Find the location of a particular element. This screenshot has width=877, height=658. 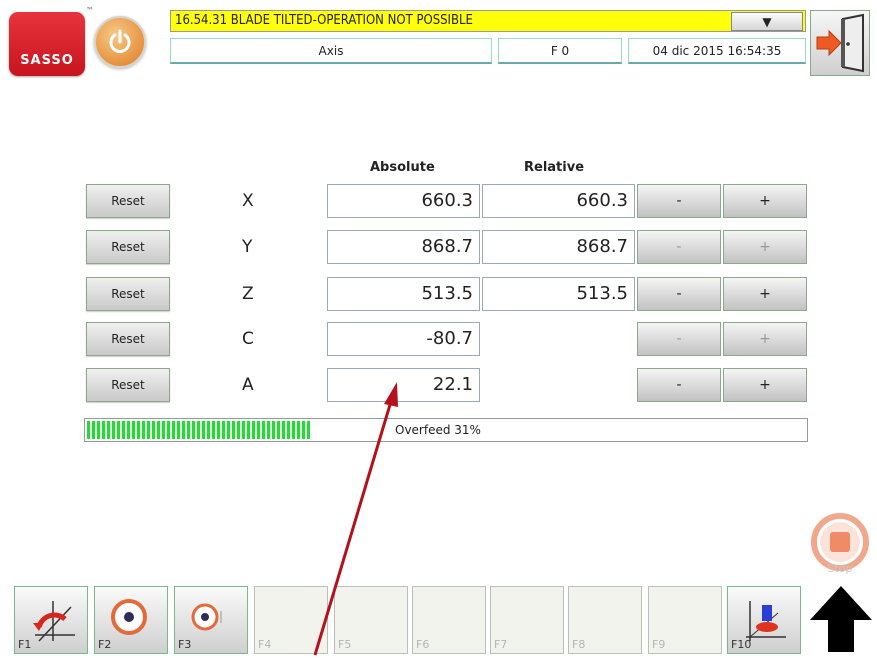

f1-key: F1 is located at coordinates (51, 620).